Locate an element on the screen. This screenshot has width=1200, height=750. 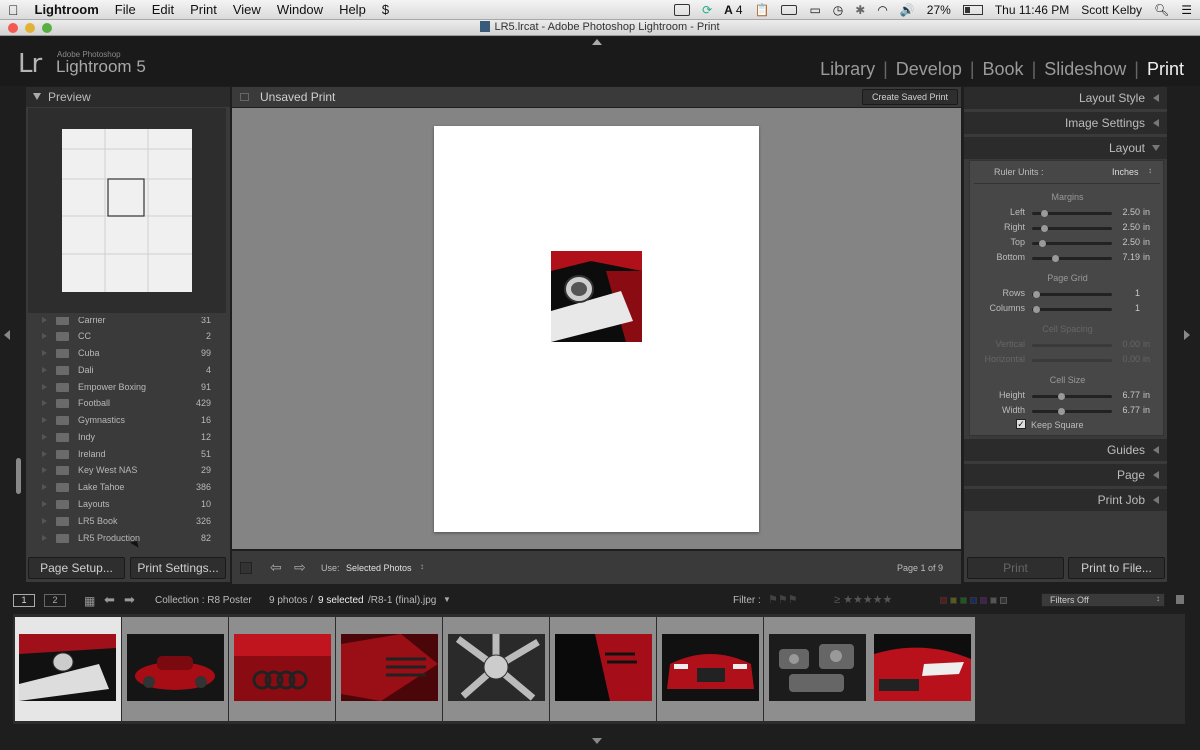
page-header: Page is located at coordinates (1065, 475).